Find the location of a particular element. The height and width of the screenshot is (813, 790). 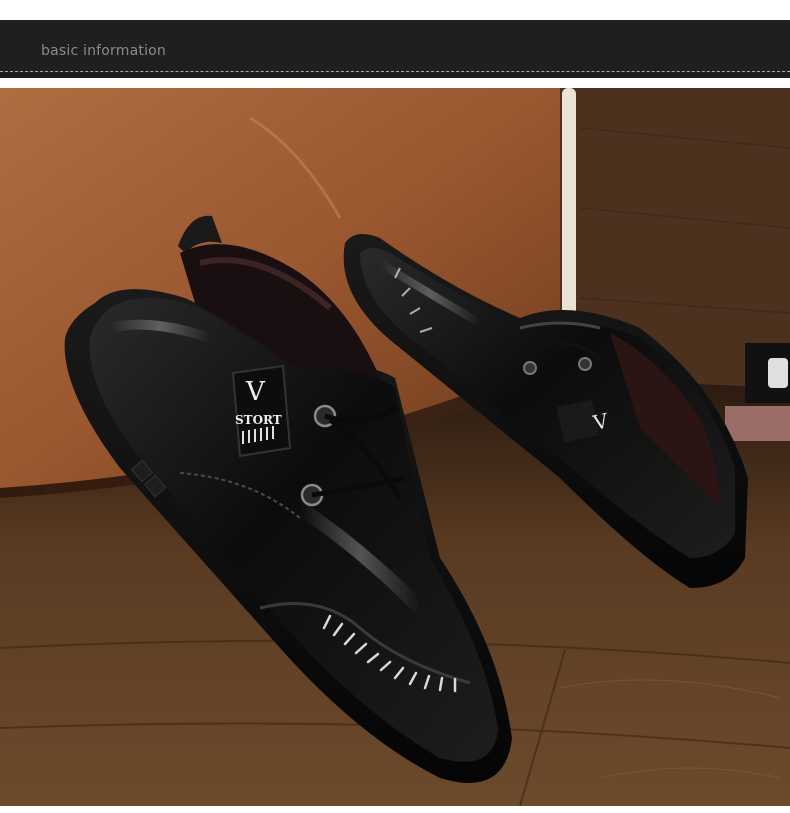

front-shoe-logo-letter: V is located at coordinates (255, 392).